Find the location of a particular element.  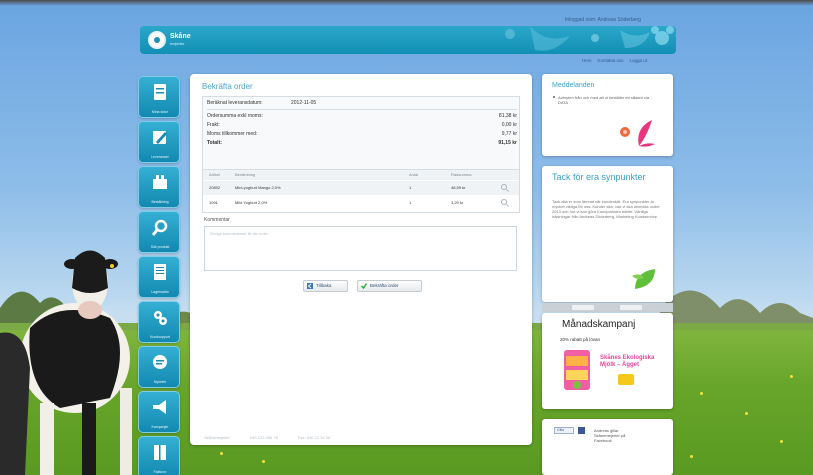

cell-price: 3,29 kr is located at coordinates (457, 202).